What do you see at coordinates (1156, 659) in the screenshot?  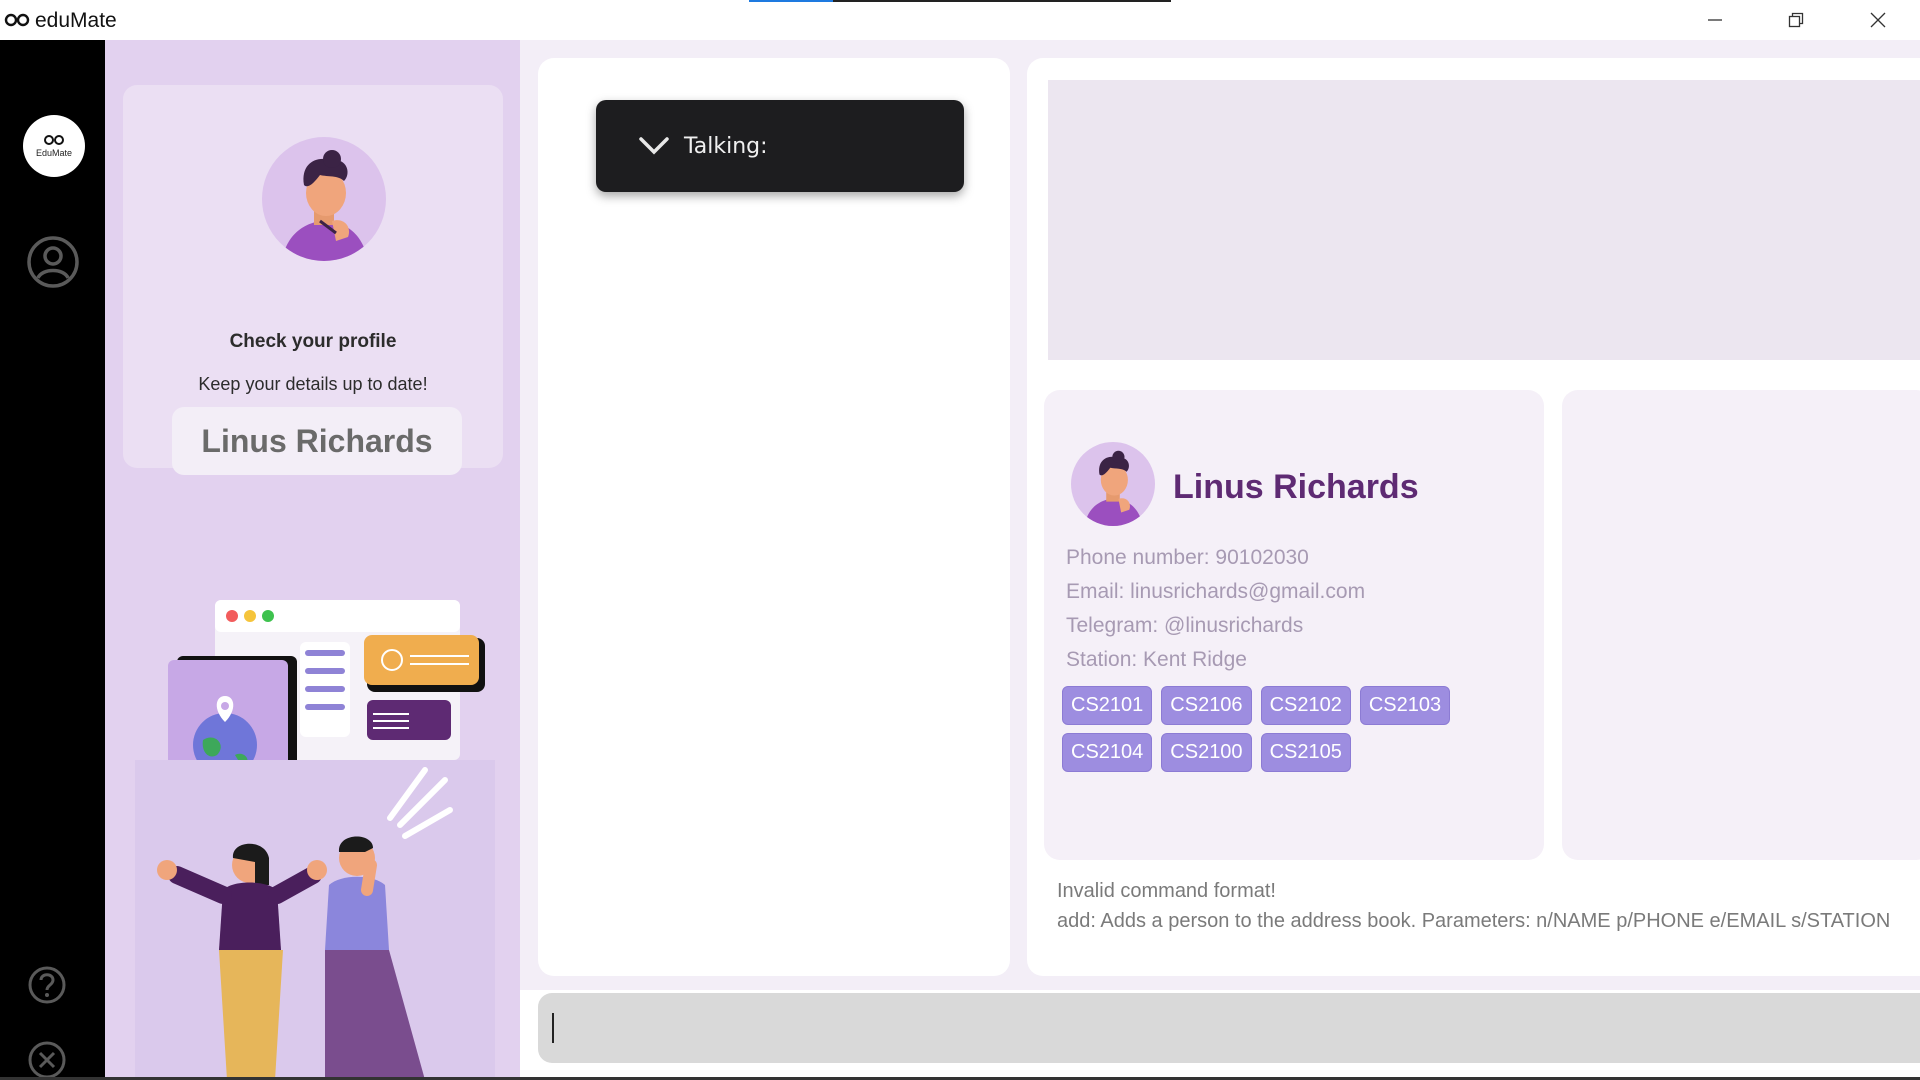 I see `person-station: Station: Kent Ridge` at bounding box center [1156, 659].